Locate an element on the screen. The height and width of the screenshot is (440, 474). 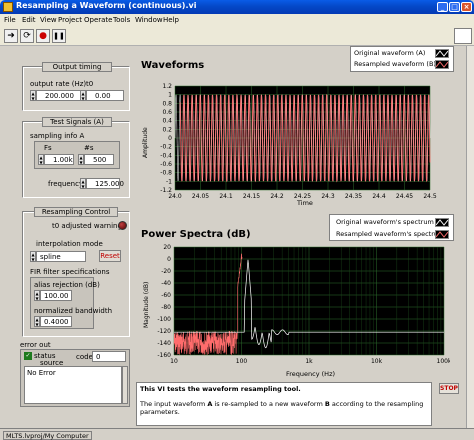
stop-label: STOP is located at coordinates (449, 388).